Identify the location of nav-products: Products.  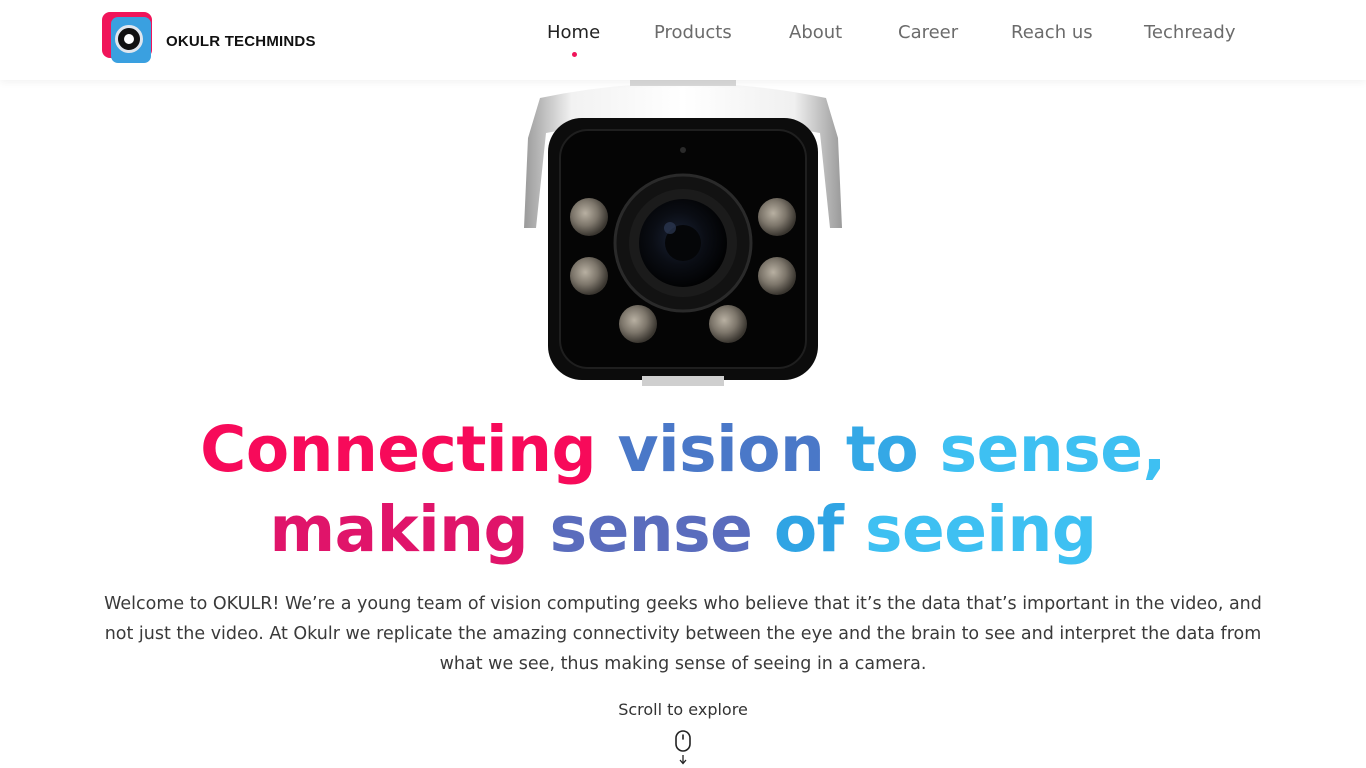
(693, 32).